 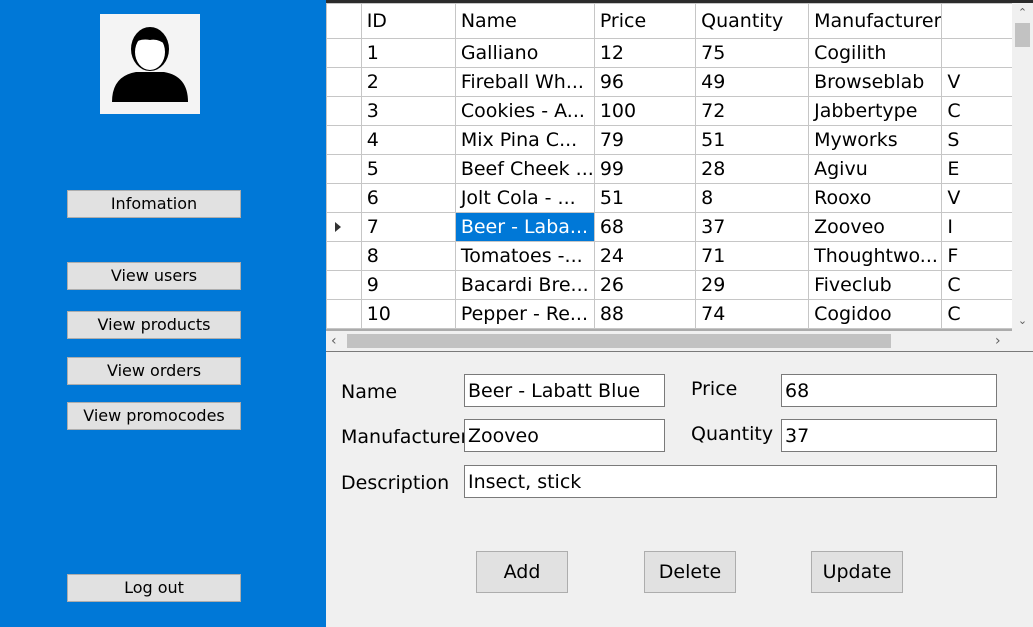 I want to click on cell-manufacturer: Jabbertype, so click(x=875, y=111).